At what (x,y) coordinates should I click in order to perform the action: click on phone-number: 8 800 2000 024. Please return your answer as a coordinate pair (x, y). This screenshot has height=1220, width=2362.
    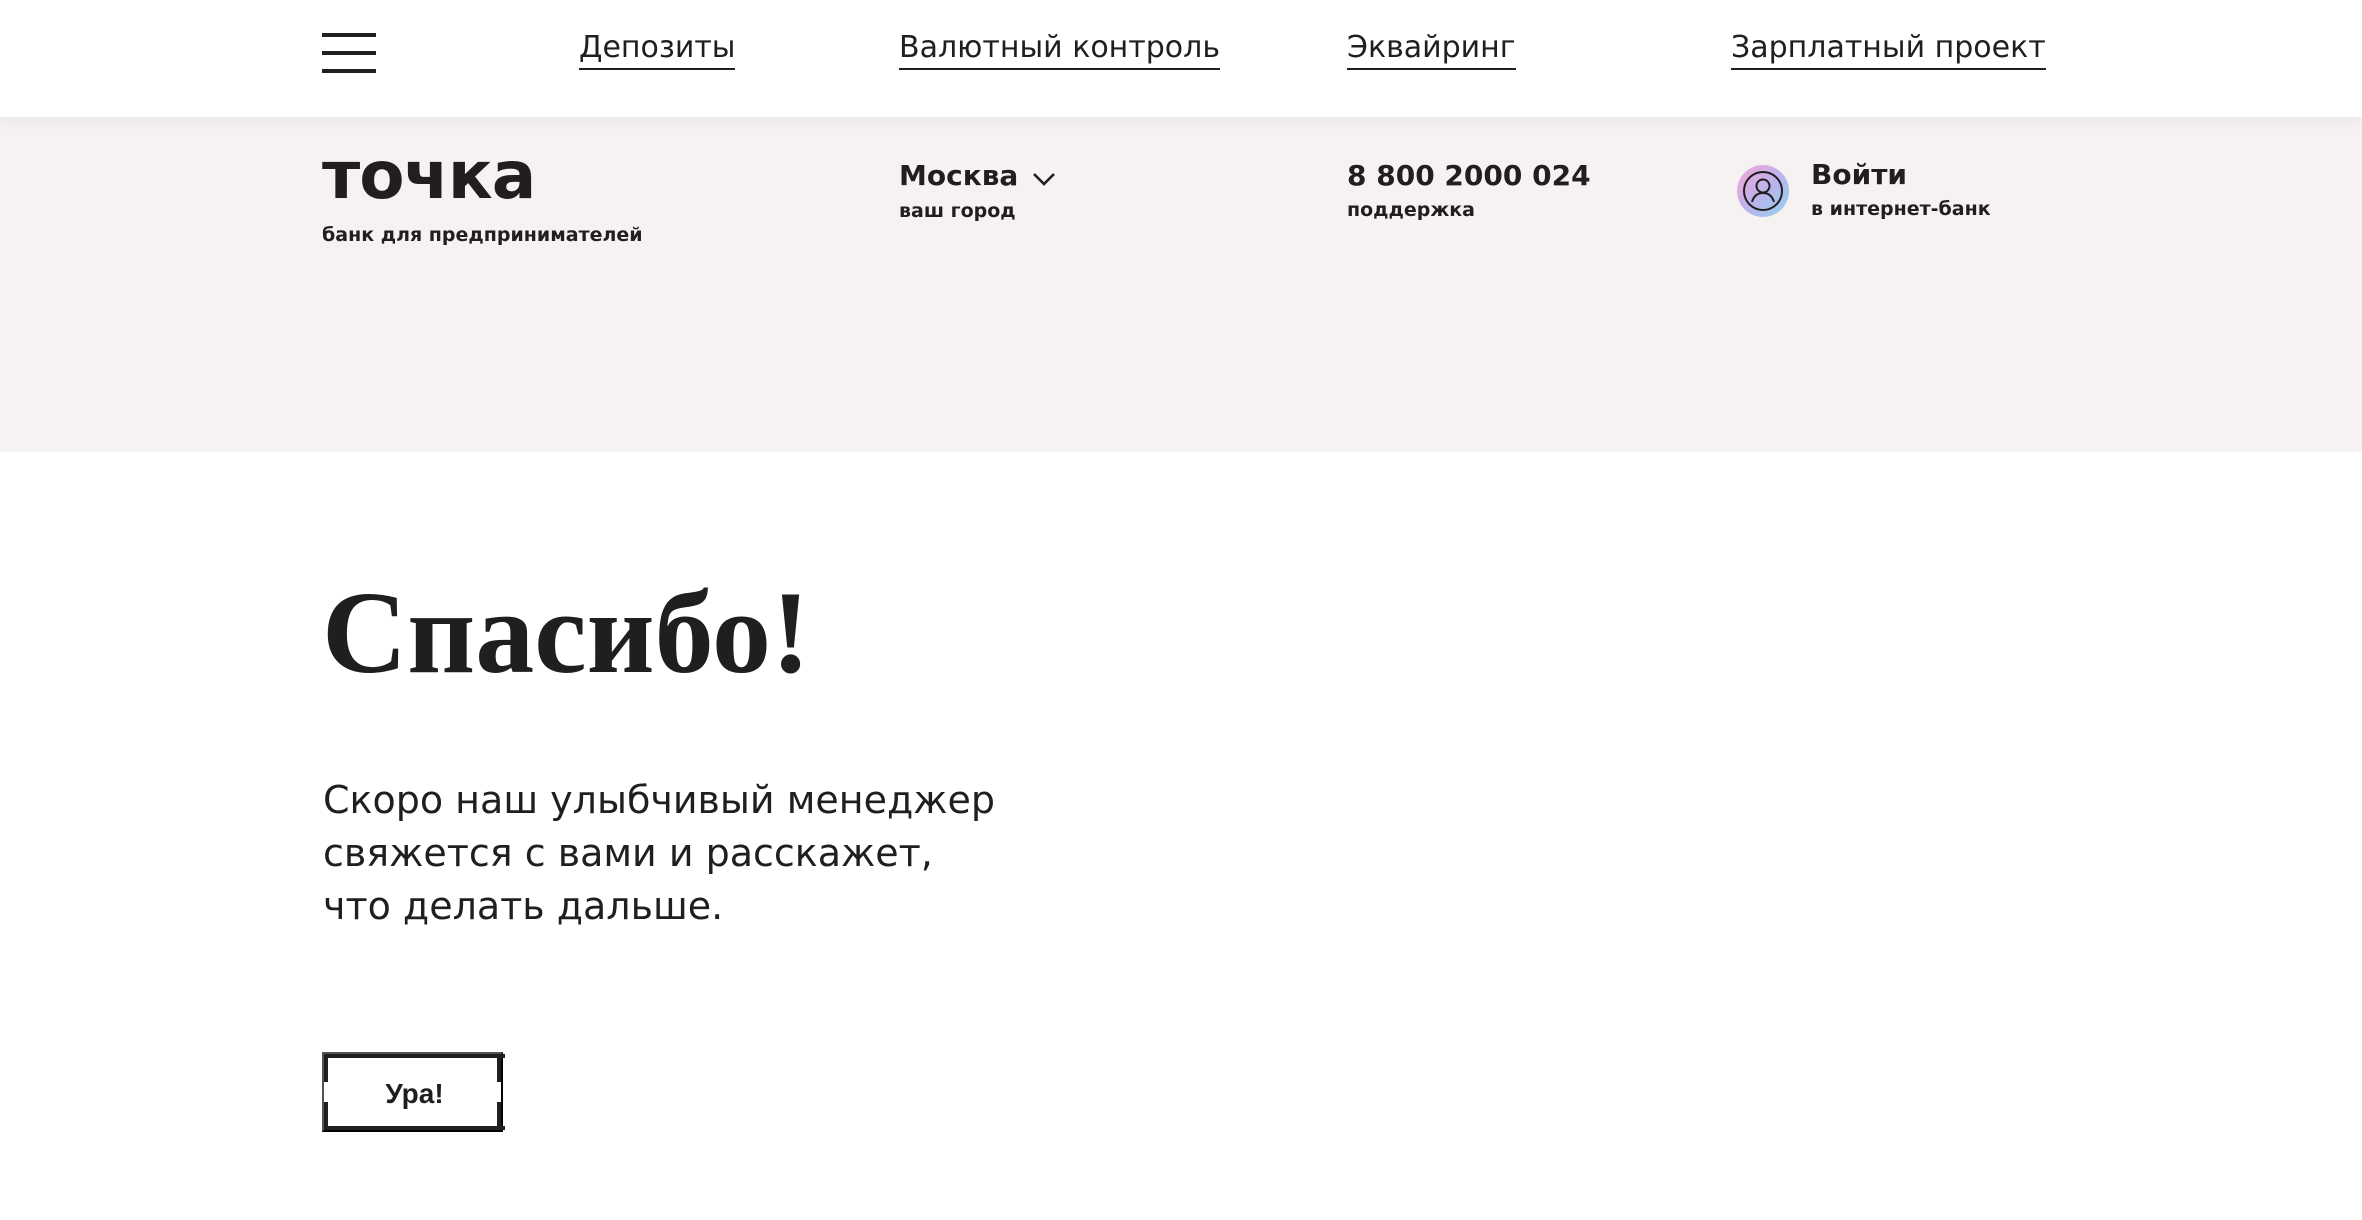
    Looking at the image, I should click on (1469, 175).